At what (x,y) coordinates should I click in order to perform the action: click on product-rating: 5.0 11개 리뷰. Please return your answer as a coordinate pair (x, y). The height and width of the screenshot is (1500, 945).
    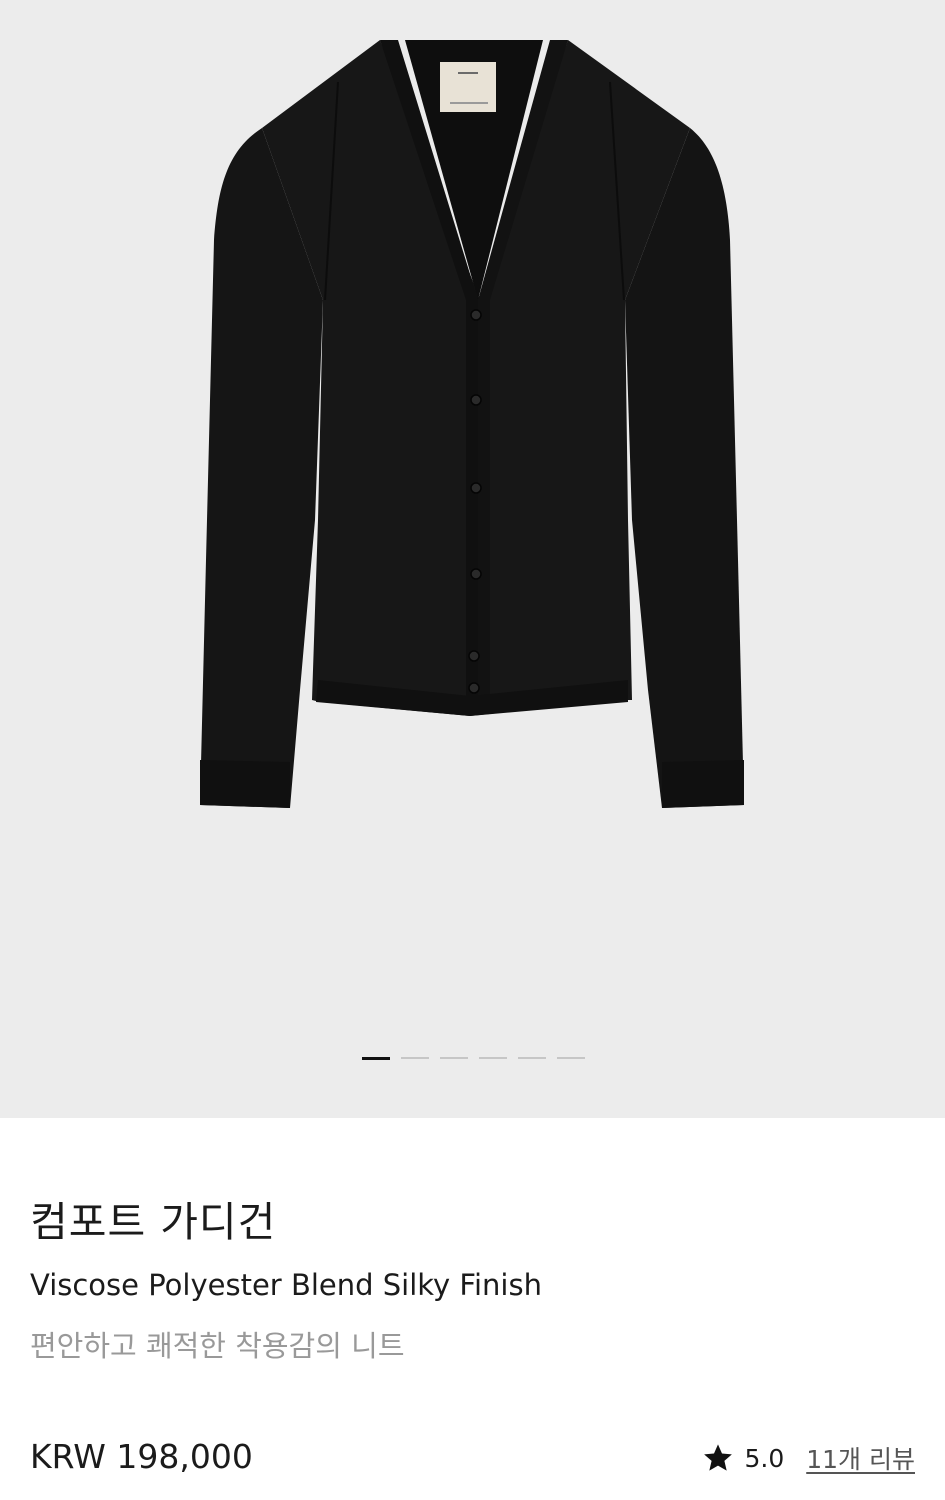
    Looking at the image, I should click on (808, 1458).